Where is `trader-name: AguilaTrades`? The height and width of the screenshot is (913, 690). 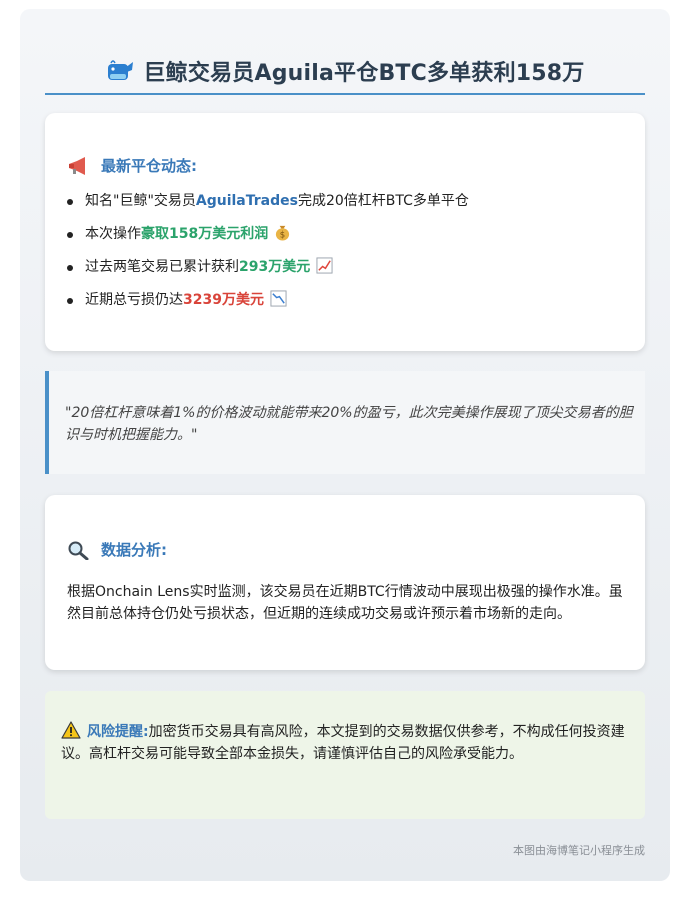 trader-name: AguilaTrades is located at coordinates (246, 201).